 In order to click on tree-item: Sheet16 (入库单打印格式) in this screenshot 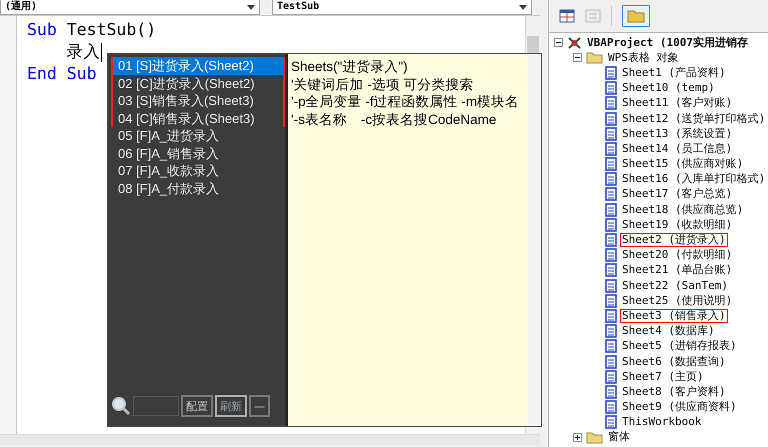, I will do `click(694, 179)`.